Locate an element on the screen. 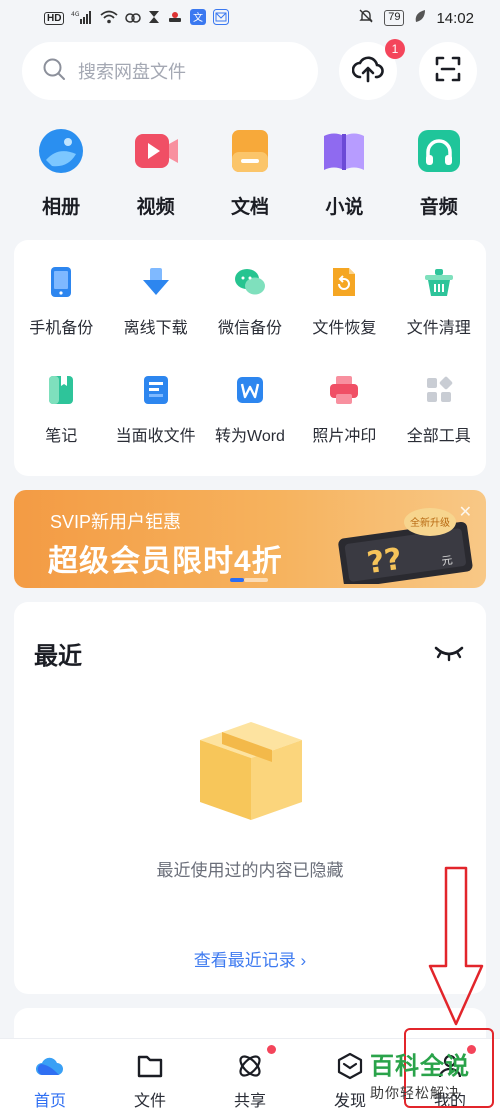 The height and width of the screenshot is (1111, 500). tool-phone-backup: 手机备份 is located at coordinates (61, 320).